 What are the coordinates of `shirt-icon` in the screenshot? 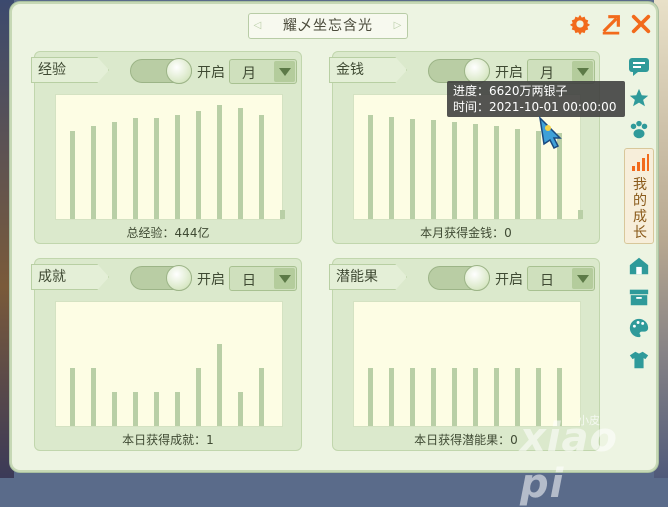 It's located at (639, 360).